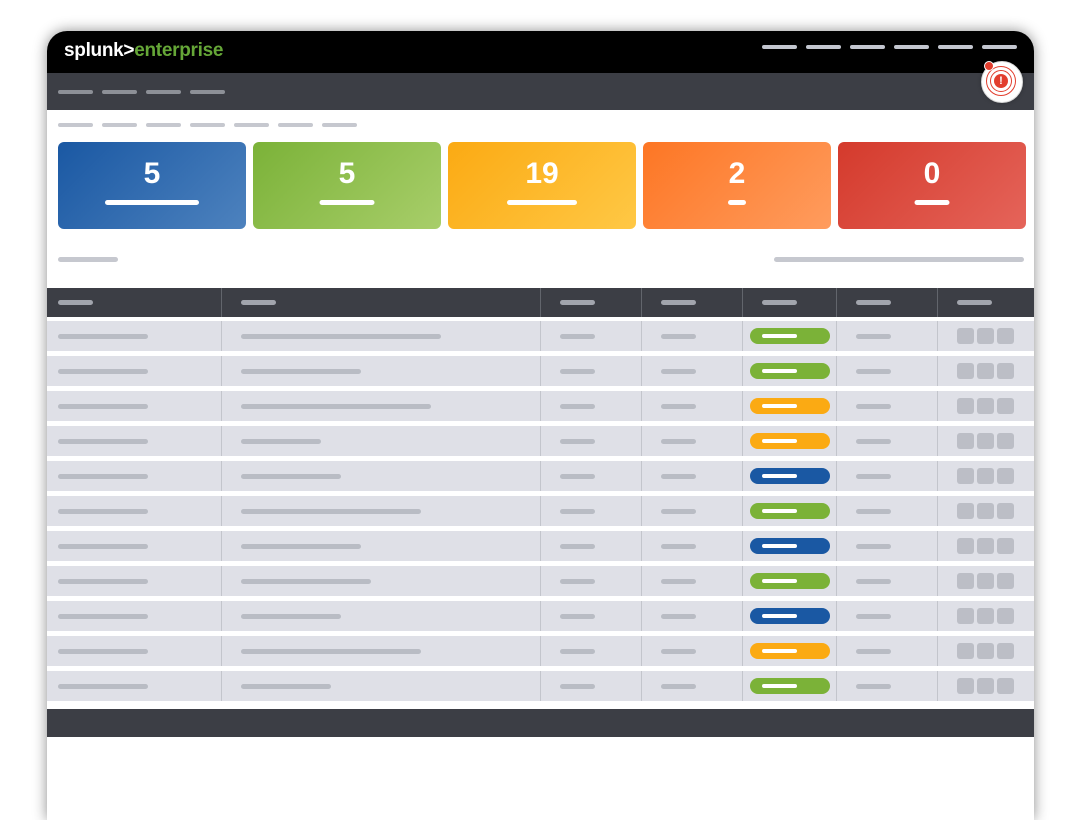  Describe the element at coordinates (737, 185) in the screenshot. I see `summary-card-orange: 2` at that location.